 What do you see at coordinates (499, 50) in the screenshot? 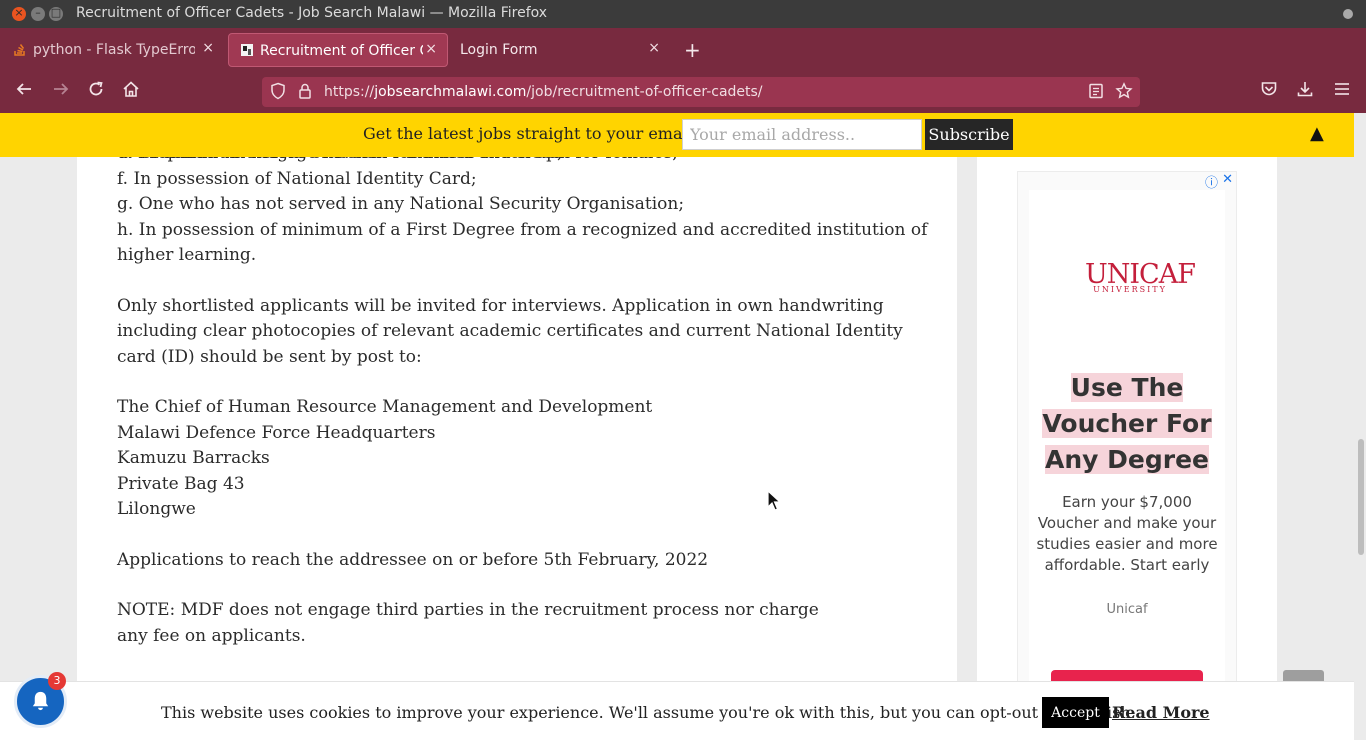
I see `tab-label: Login Form` at bounding box center [499, 50].